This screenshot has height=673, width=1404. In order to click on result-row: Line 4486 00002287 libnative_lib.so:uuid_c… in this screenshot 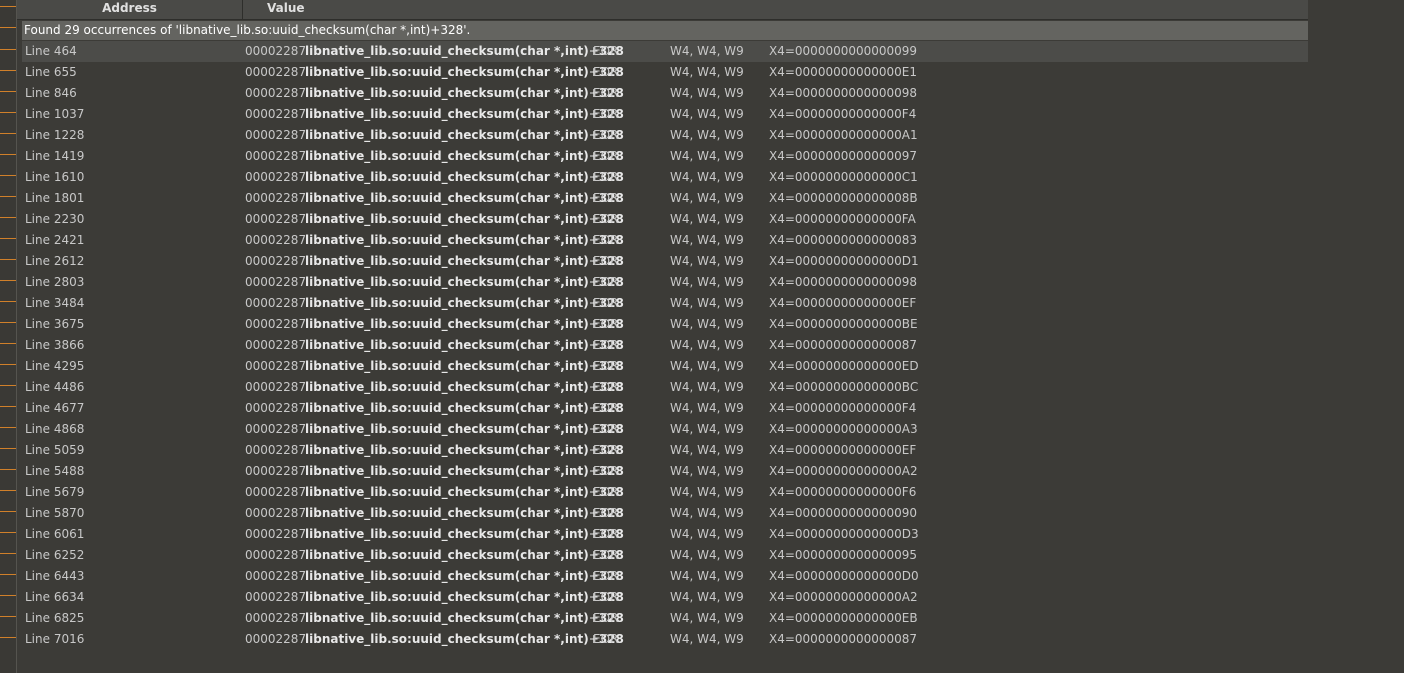, I will do `click(665, 387)`.